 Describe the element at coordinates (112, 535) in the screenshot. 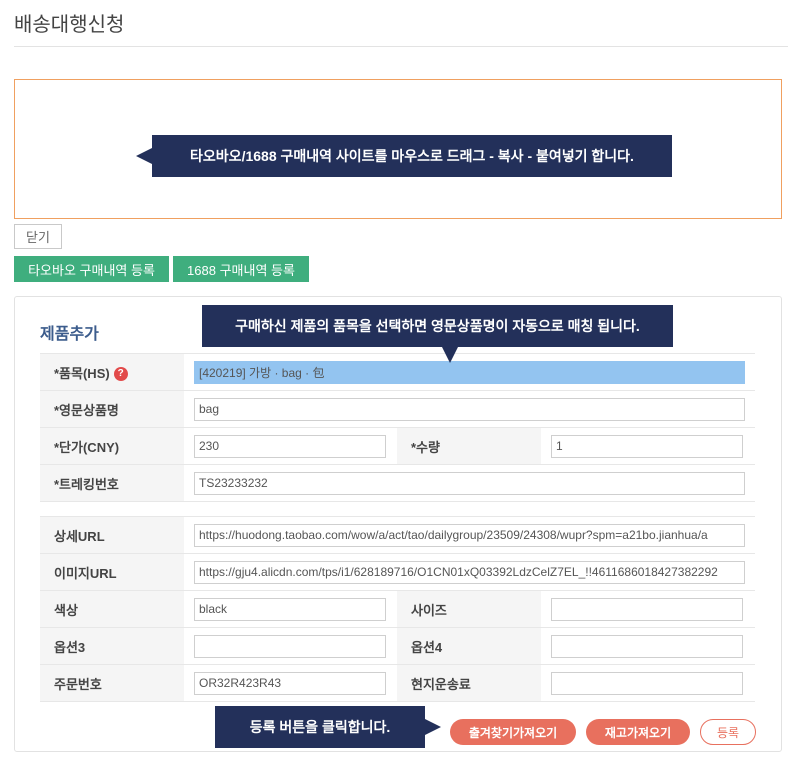

I see `detail-url-label: 상세URL` at that location.